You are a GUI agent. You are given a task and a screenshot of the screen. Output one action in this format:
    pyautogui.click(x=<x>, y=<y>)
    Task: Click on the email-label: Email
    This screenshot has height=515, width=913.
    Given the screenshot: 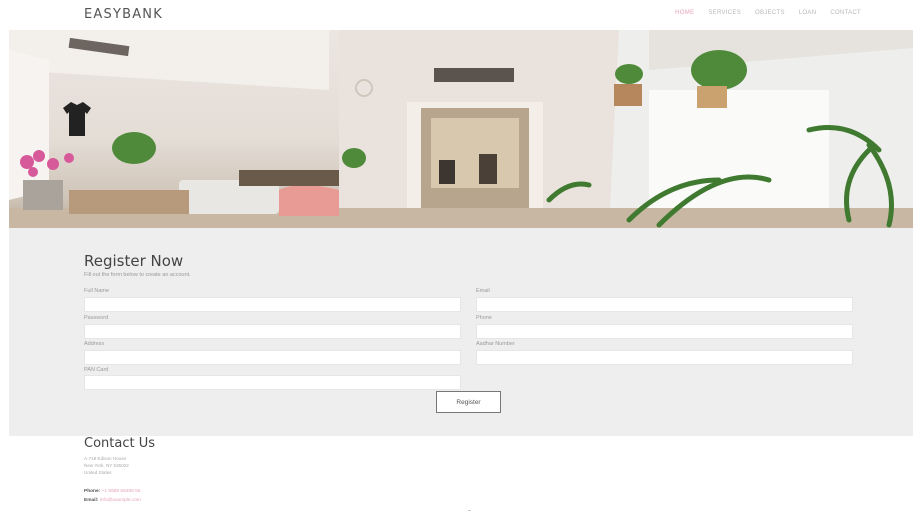 What is the action you would take?
    pyautogui.click(x=483, y=291)
    